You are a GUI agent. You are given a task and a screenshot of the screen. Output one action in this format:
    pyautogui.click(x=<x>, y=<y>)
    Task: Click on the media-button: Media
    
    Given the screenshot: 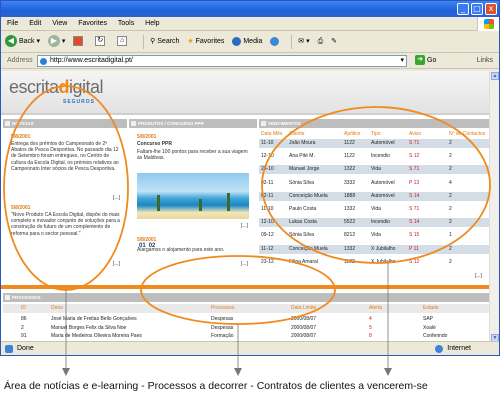 What is the action you would take?
    pyautogui.click(x=247, y=42)
    